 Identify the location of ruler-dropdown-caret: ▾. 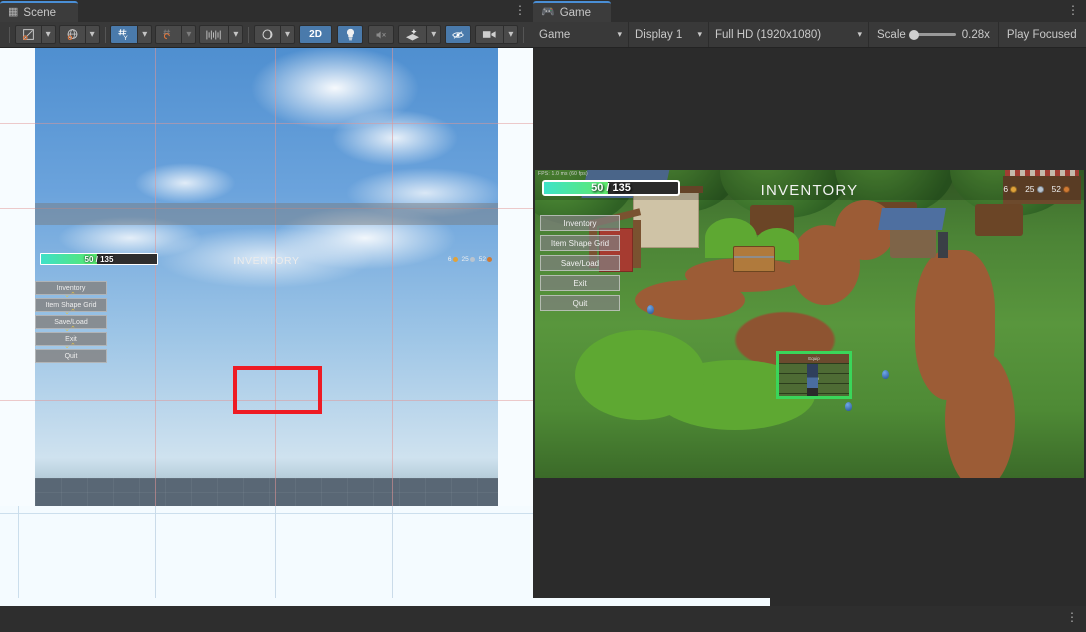
(236, 34).